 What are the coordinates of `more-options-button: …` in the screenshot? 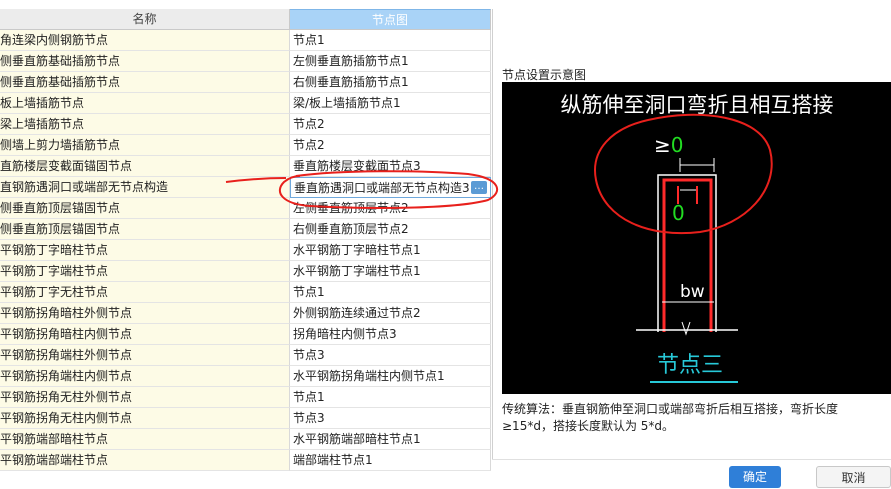 It's located at (479, 187).